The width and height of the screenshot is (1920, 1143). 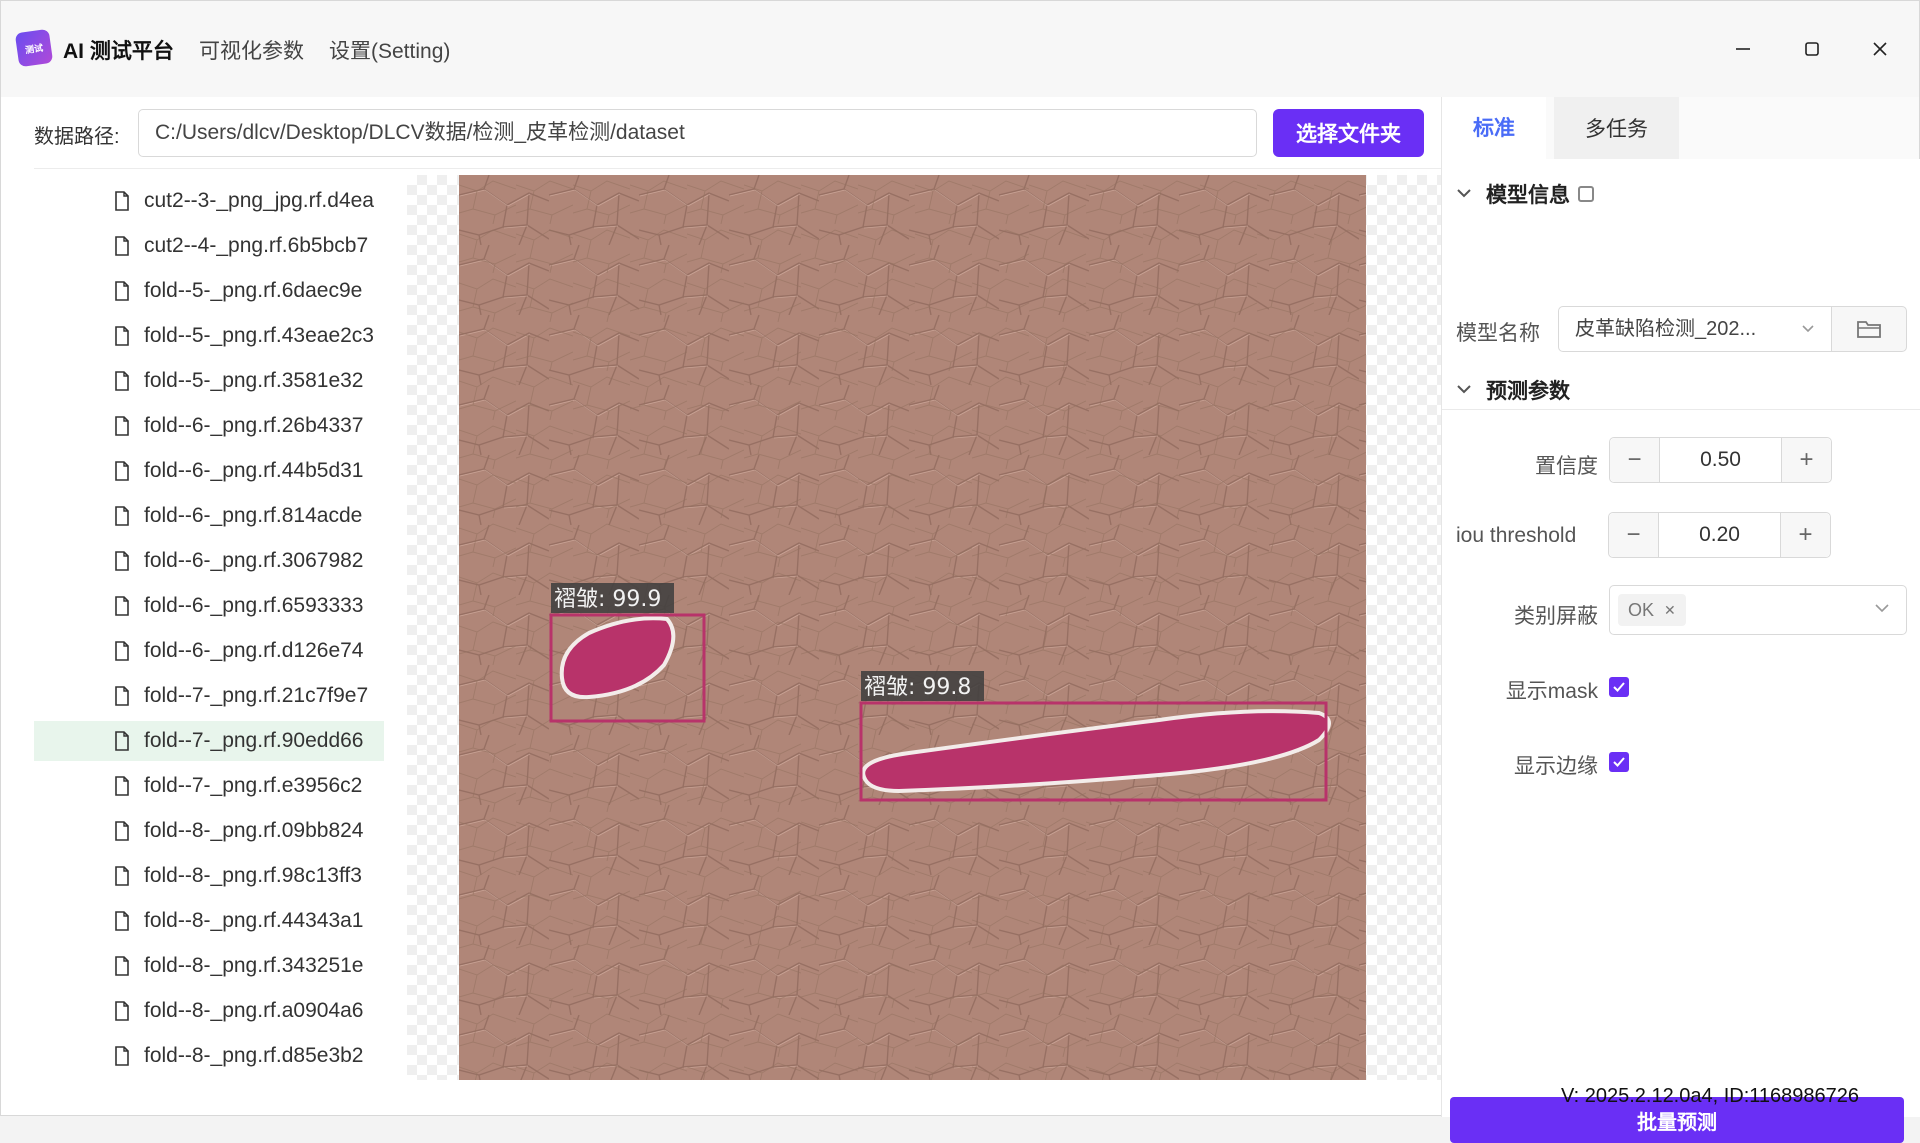 I want to click on confidence-label: 置信度, so click(x=1566, y=466).